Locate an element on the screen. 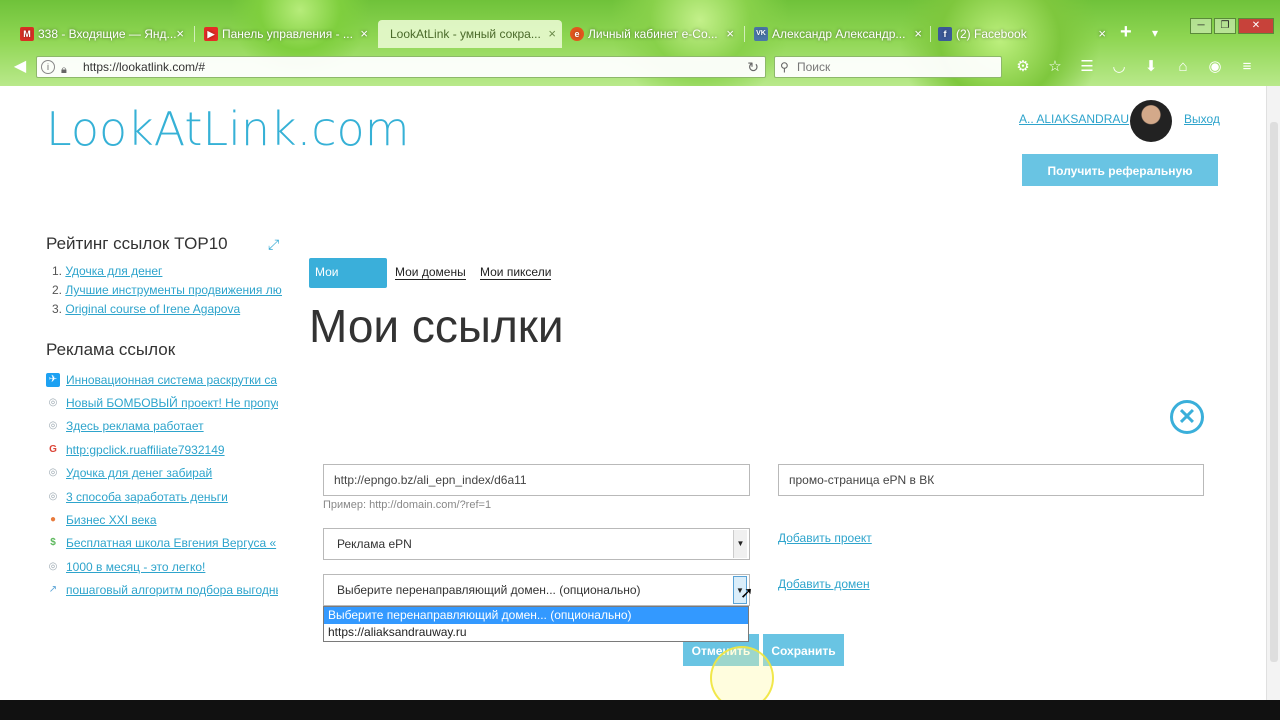 This screenshot has width=1280, height=720. reload-icon: ↻ is located at coordinates (753, 67).